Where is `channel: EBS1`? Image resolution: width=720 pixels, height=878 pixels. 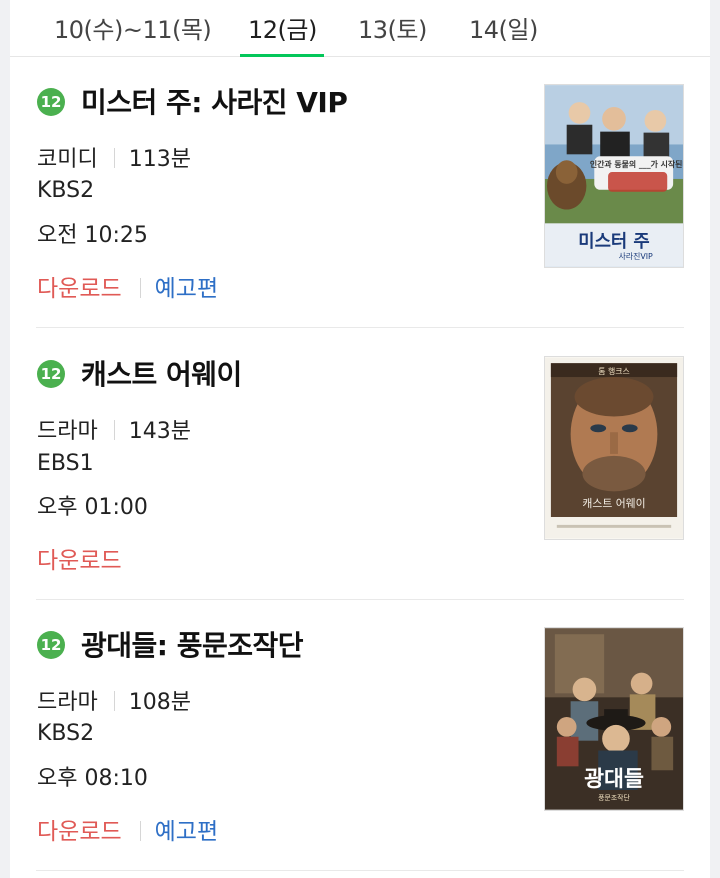
channel: EBS1 is located at coordinates (65, 463).